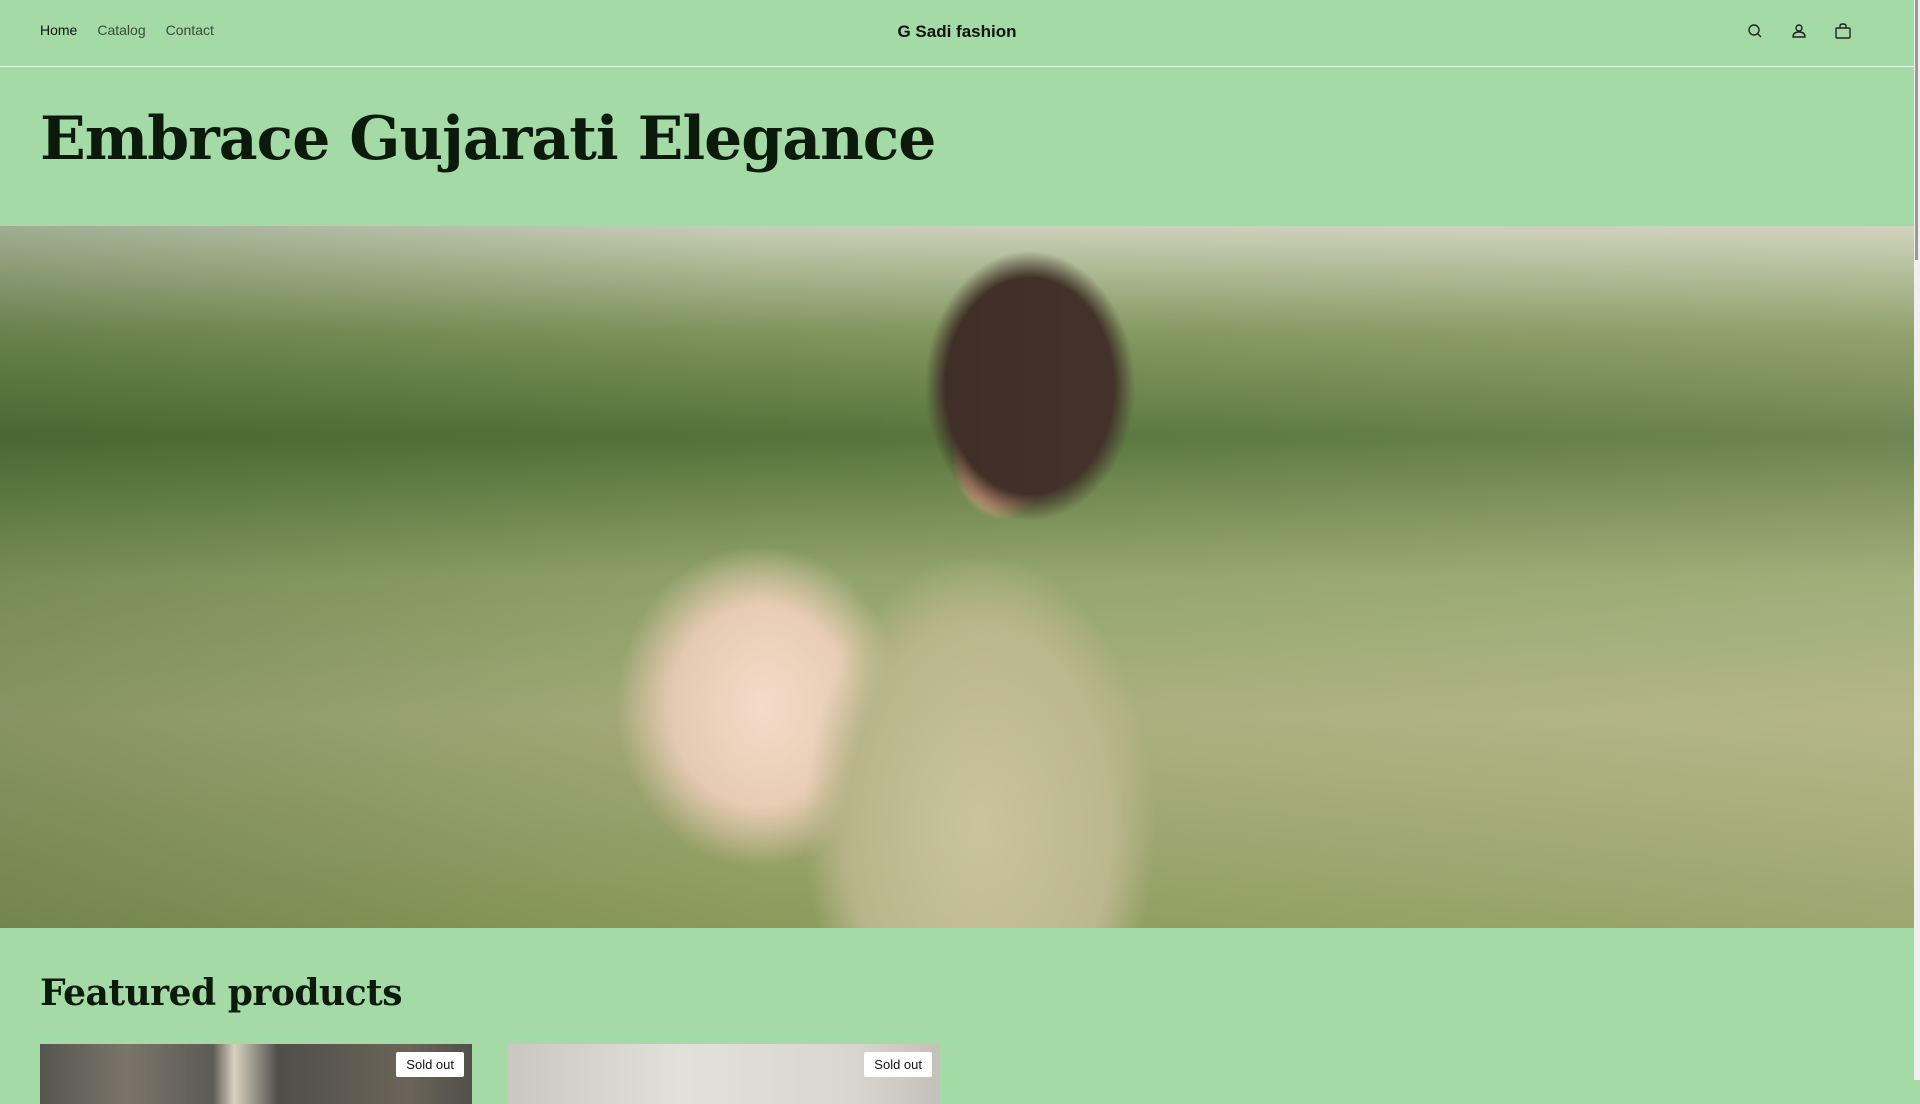  Describe the element at coordinates (1843, 31) in the screenshot. I see `cart-icon` at that location.